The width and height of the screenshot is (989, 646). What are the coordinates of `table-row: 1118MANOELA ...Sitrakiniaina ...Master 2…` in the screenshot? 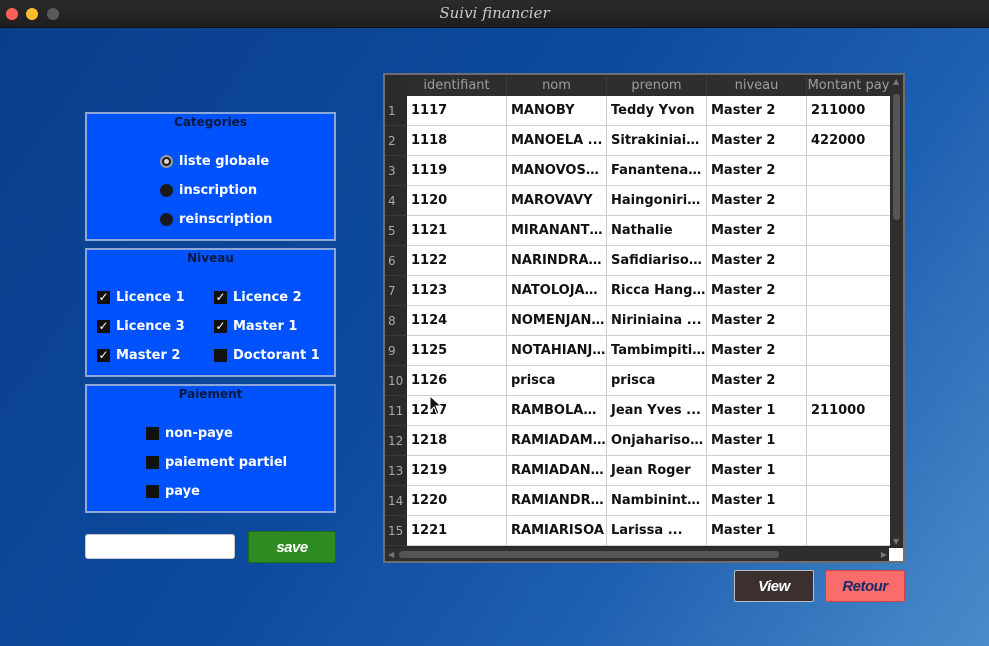 It's located at (649, 141).